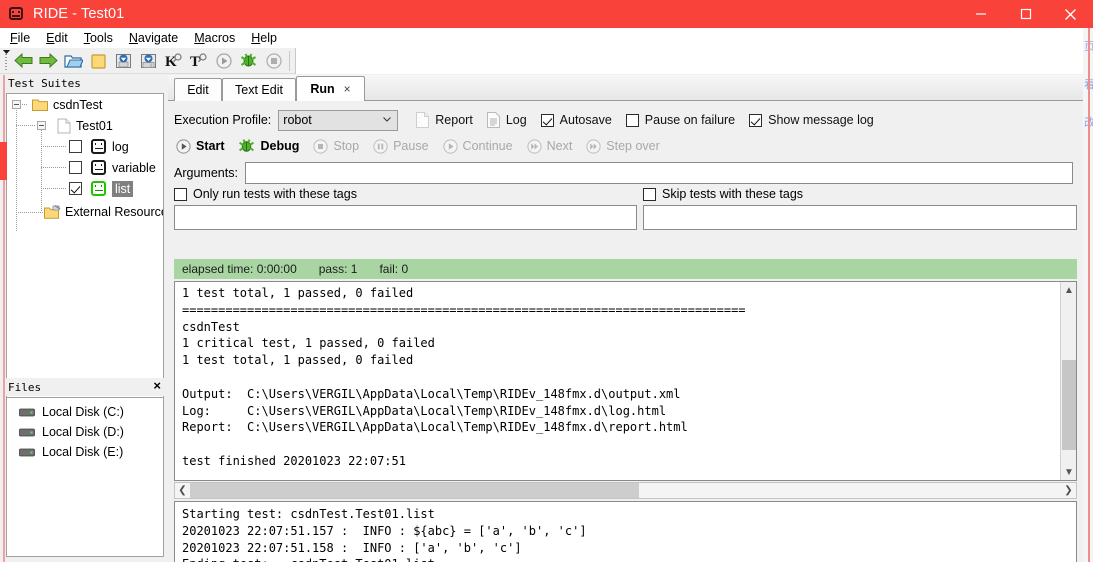 The height and width of the screenshot is (562, 1093). What do you see at coordinates (23, 61) in the screenshot?
I see `back-arrow-icon` at bounding box center [23, 61].